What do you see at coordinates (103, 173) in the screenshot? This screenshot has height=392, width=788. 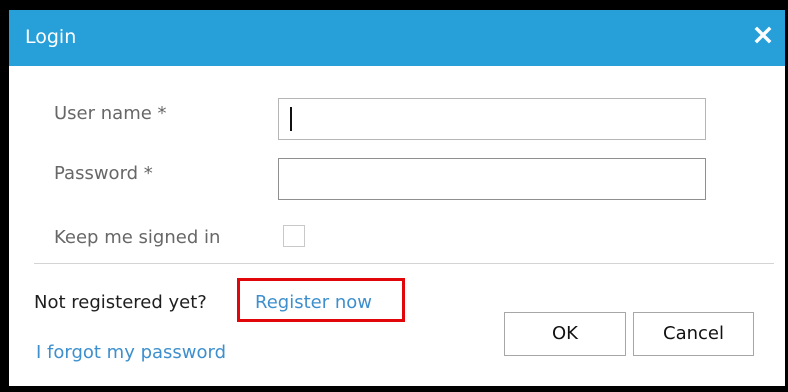 I see `password-label: Password *` at bounding box center [103, 173].